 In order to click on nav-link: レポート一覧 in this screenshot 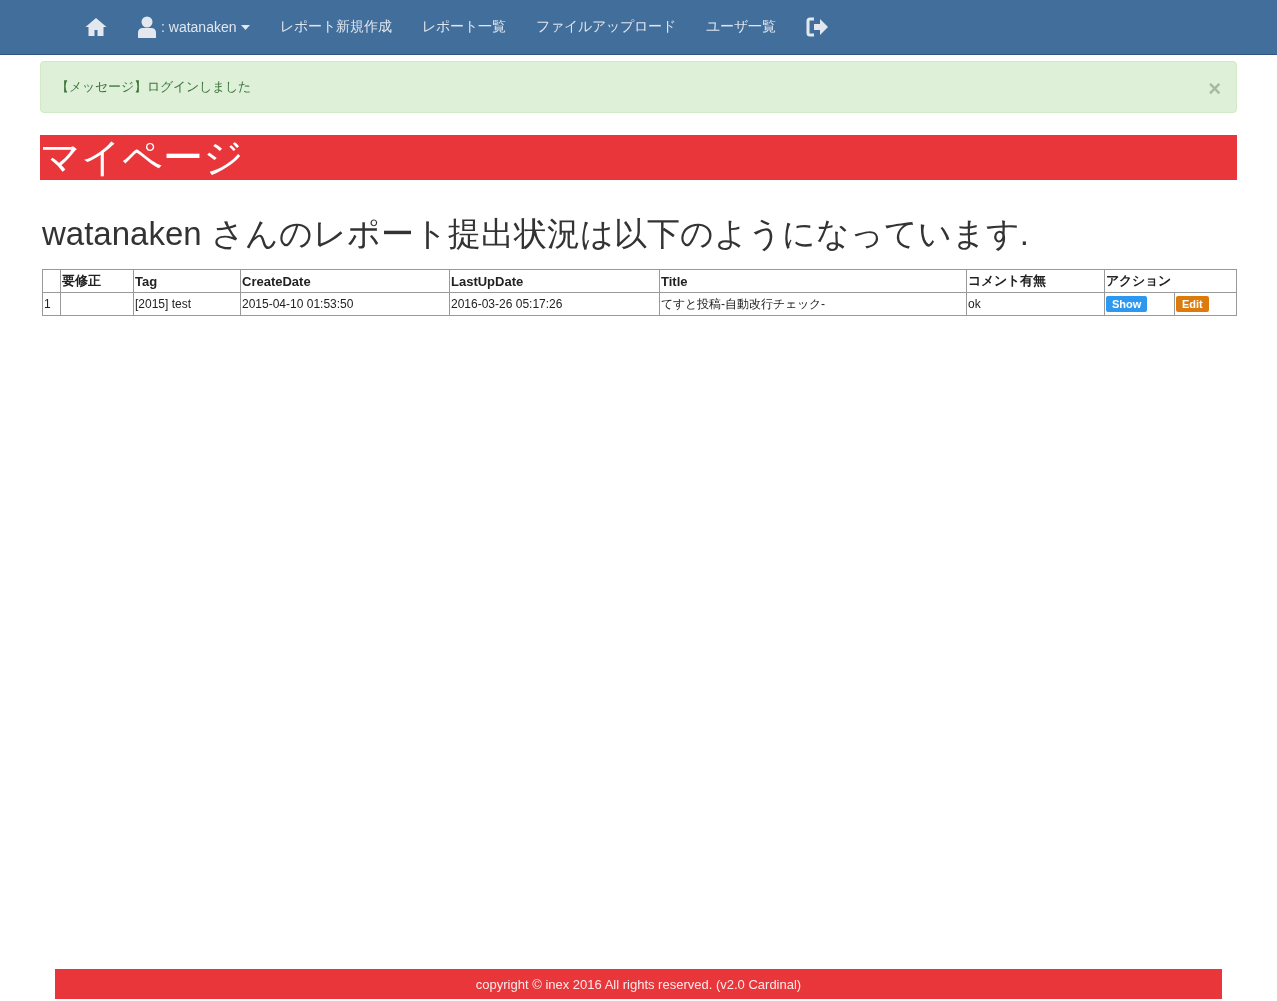, I will do `click(463, 27)`.